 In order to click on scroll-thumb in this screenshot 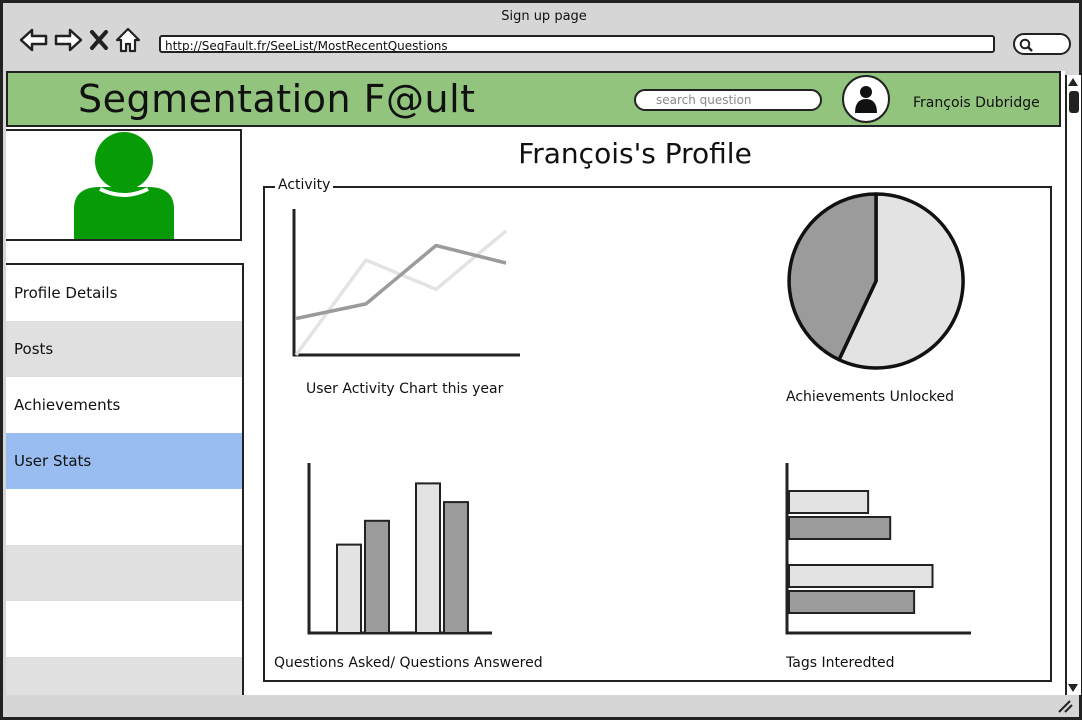, I will do `click(1074, 102)`.